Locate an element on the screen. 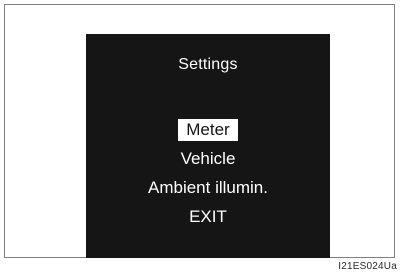 The image size is (403, 277). screen-title: Settings is located at coordinates (208, 64).